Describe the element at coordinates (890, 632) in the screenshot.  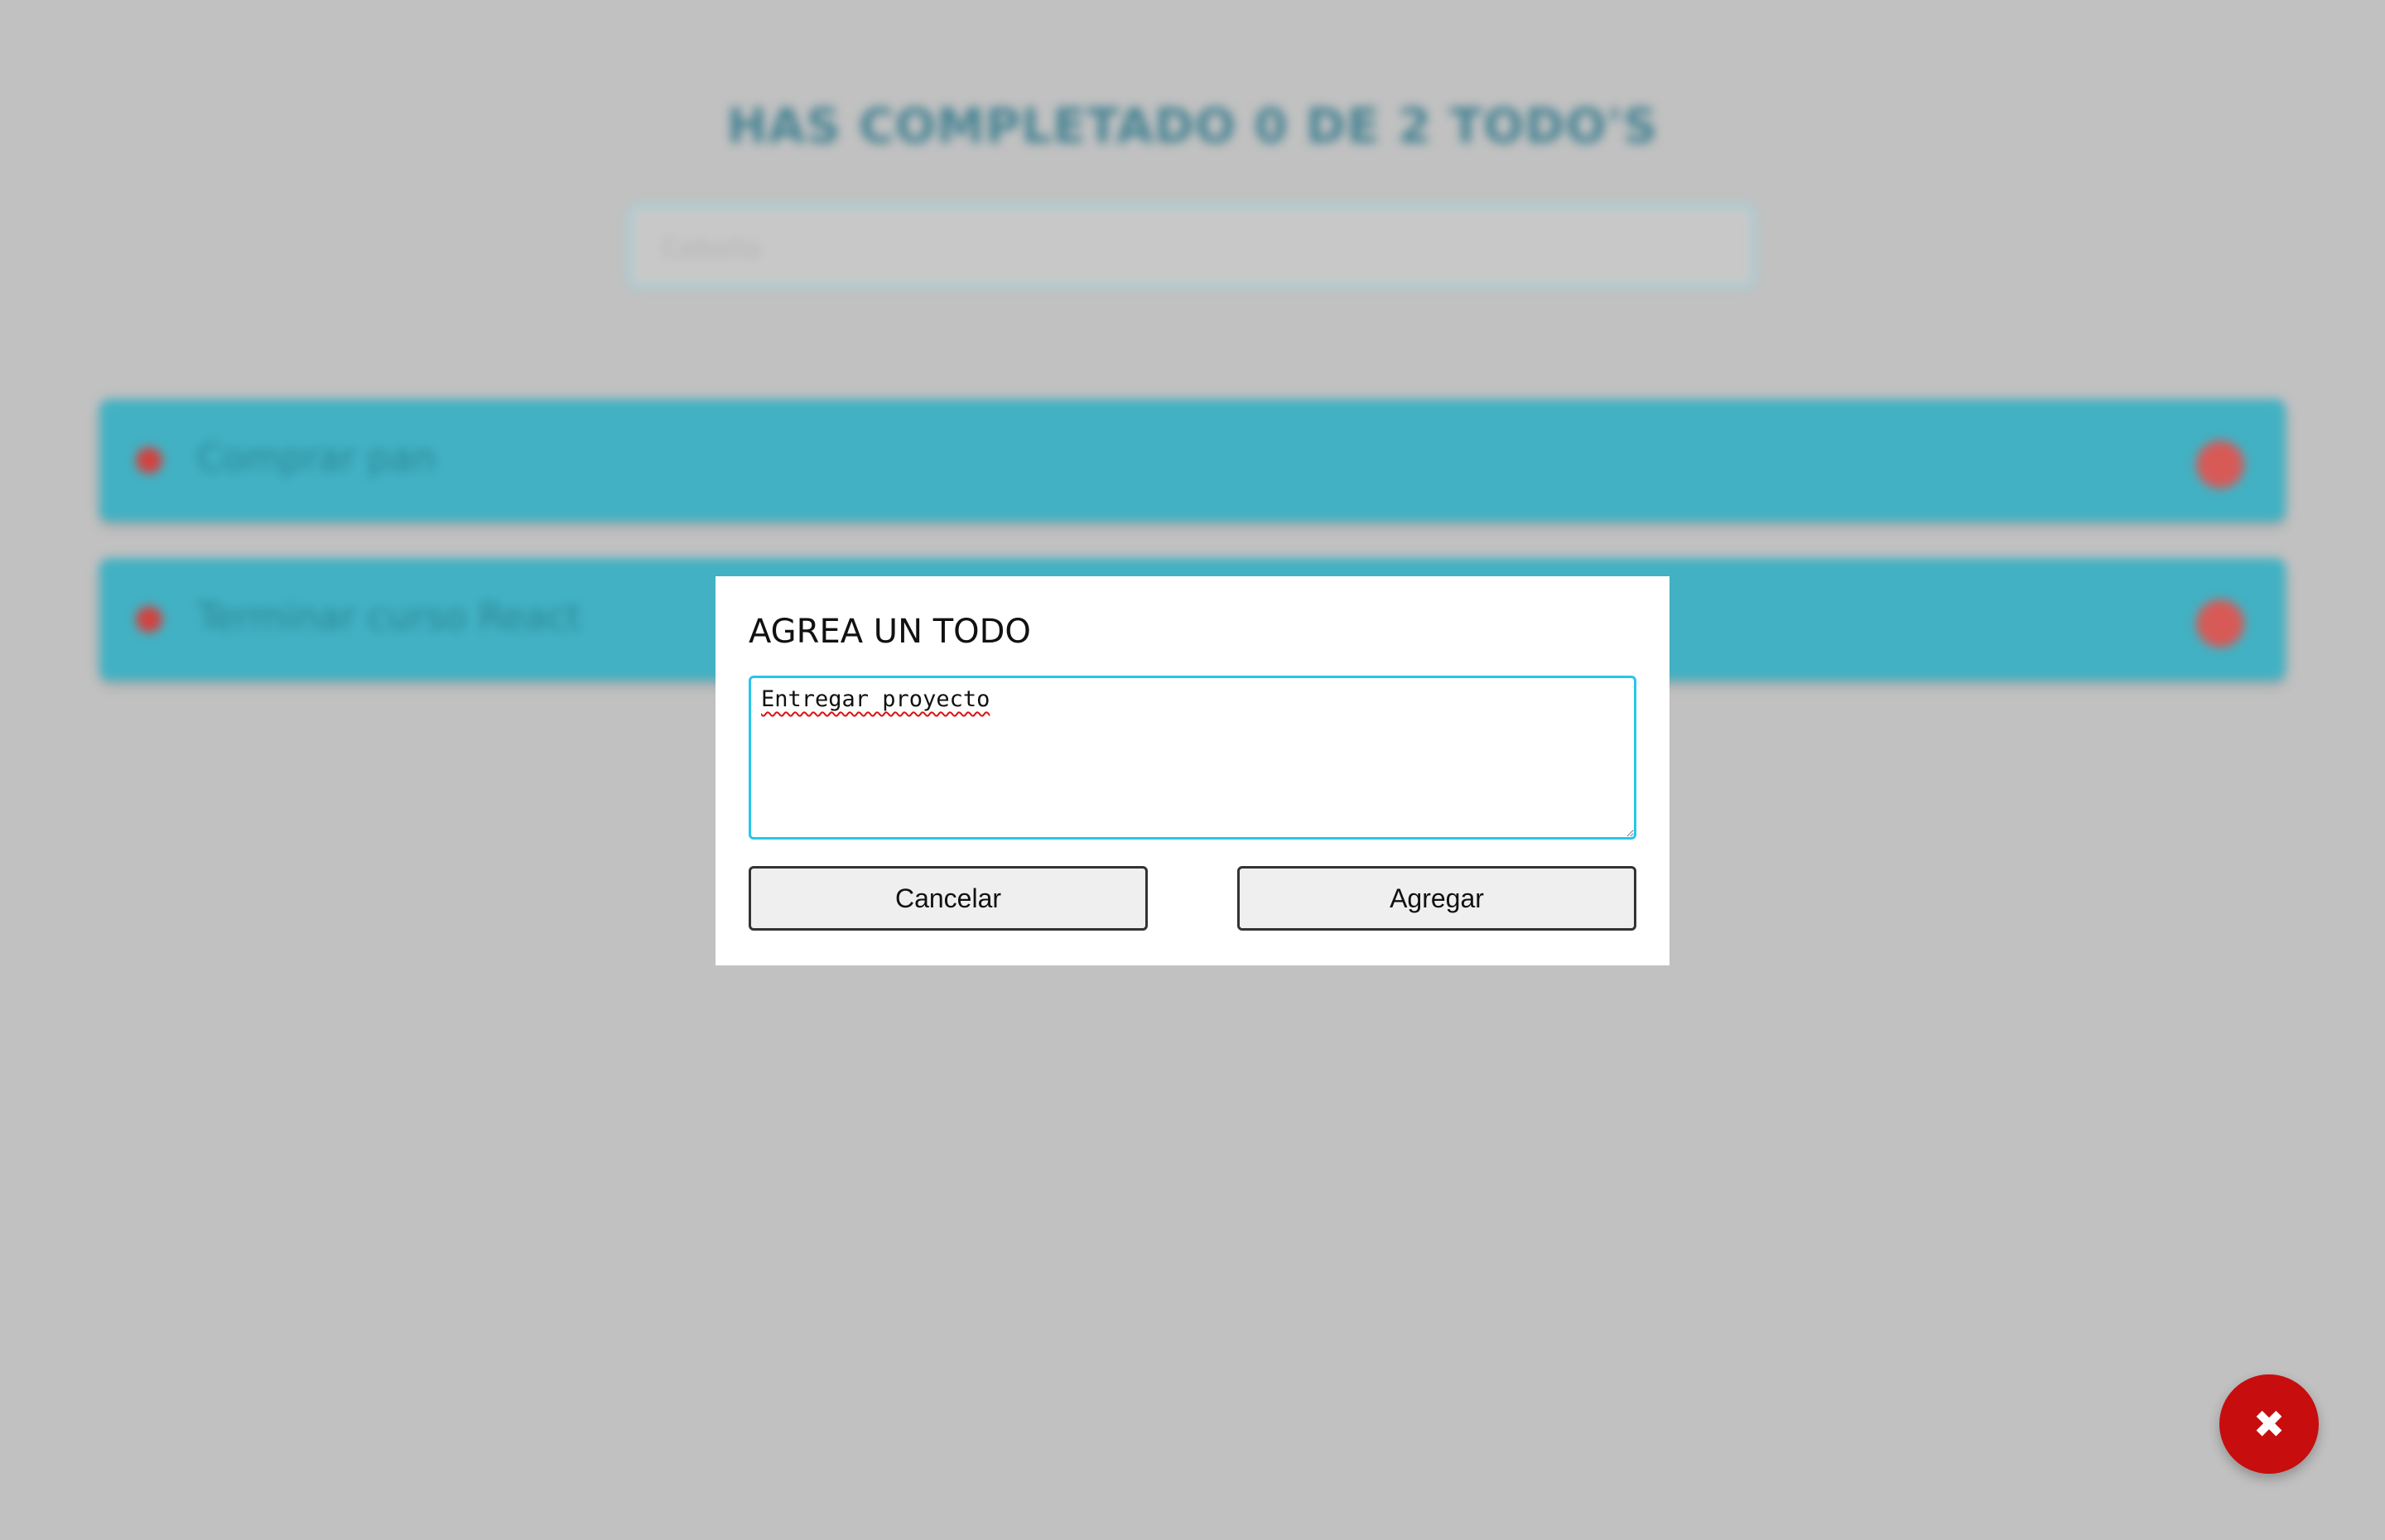
I see `modal-title: AGREA UN TODO` at that location.